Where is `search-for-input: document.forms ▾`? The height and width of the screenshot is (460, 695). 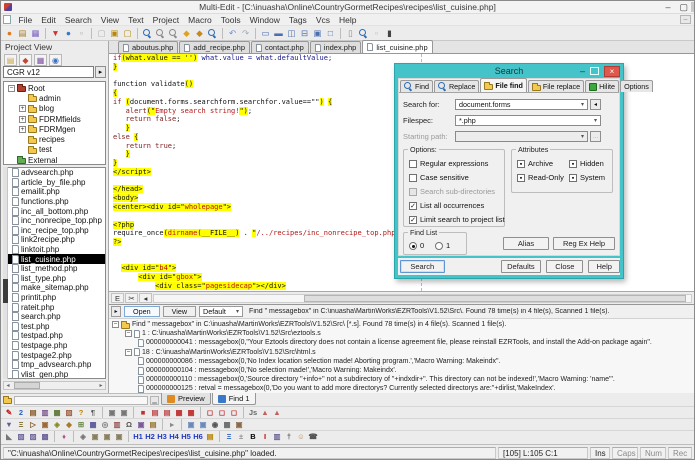
search-for-input: document.forms ▾ is located at coordinates (521, 104).